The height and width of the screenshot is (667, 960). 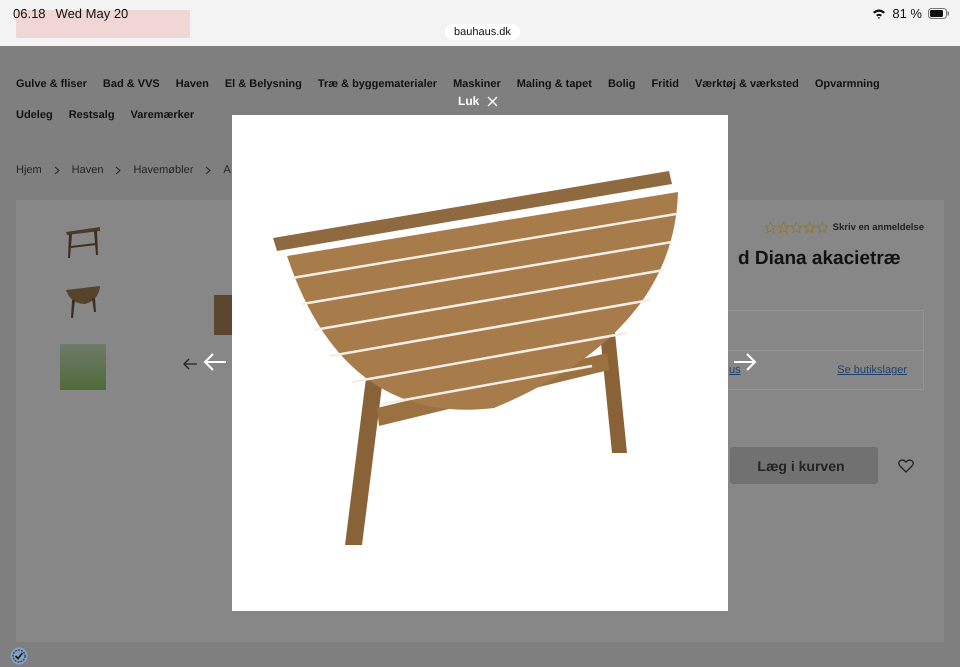 I want to click on breadcrumb-link: A, so click(x=227, y=170).